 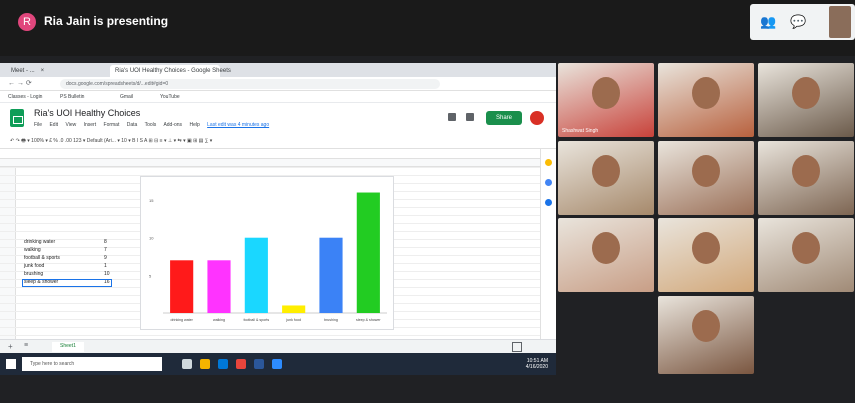 What do you see at coordinates (72, 97) in the screenshot?
I see `bookmark-item: PS Bulletin` at bounding box center [72, 97].